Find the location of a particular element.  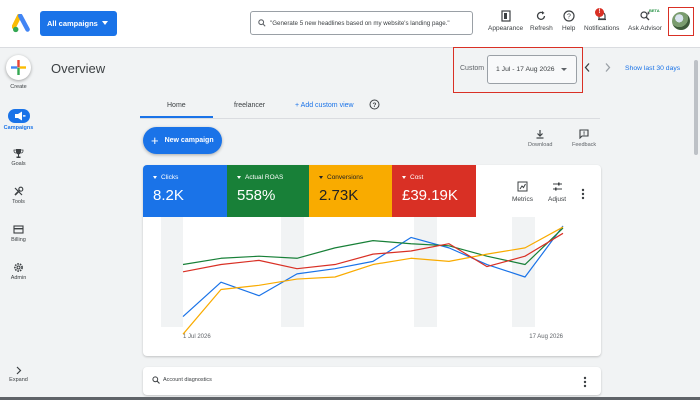

diagnostics-icon is located at coordinates (156, 380).